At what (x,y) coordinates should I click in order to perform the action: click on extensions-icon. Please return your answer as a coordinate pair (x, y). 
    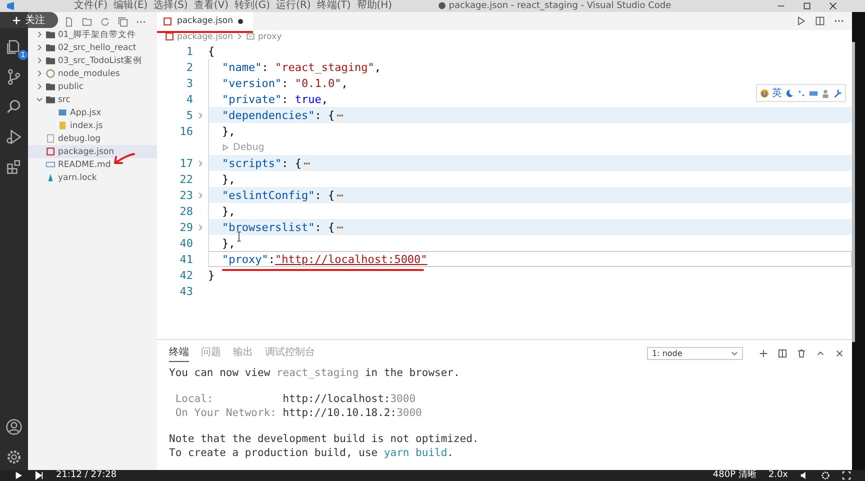
    Looking at the image, I should click on (14, 167).